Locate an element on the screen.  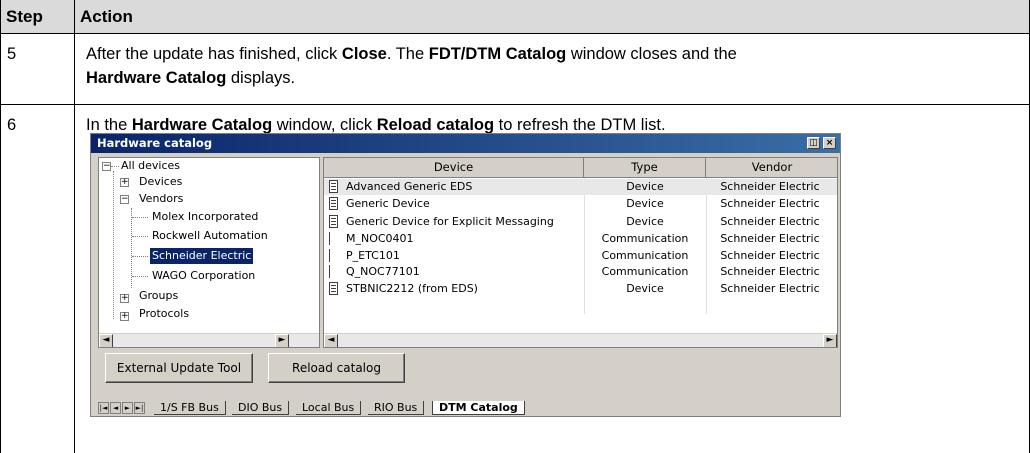
tab-1s-fb-bus: 1/S FB Bus is located at coordinates (190, 408).